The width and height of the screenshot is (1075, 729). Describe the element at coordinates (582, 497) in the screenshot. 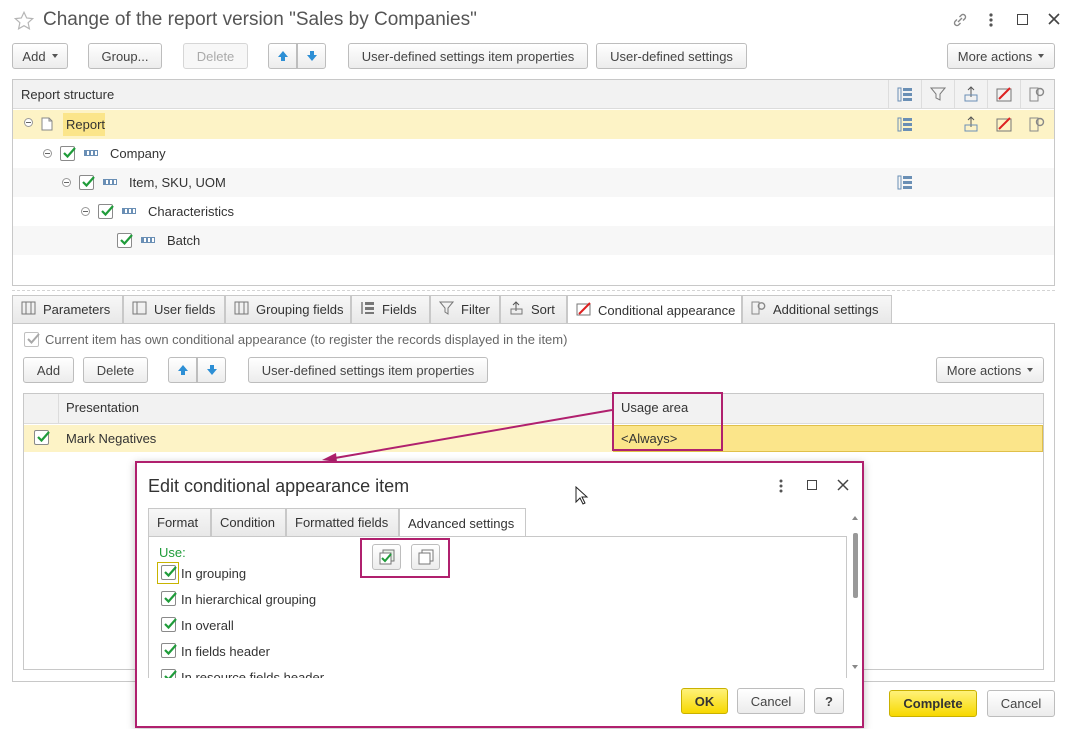

I see `mouse-cursor-icon` at that location.